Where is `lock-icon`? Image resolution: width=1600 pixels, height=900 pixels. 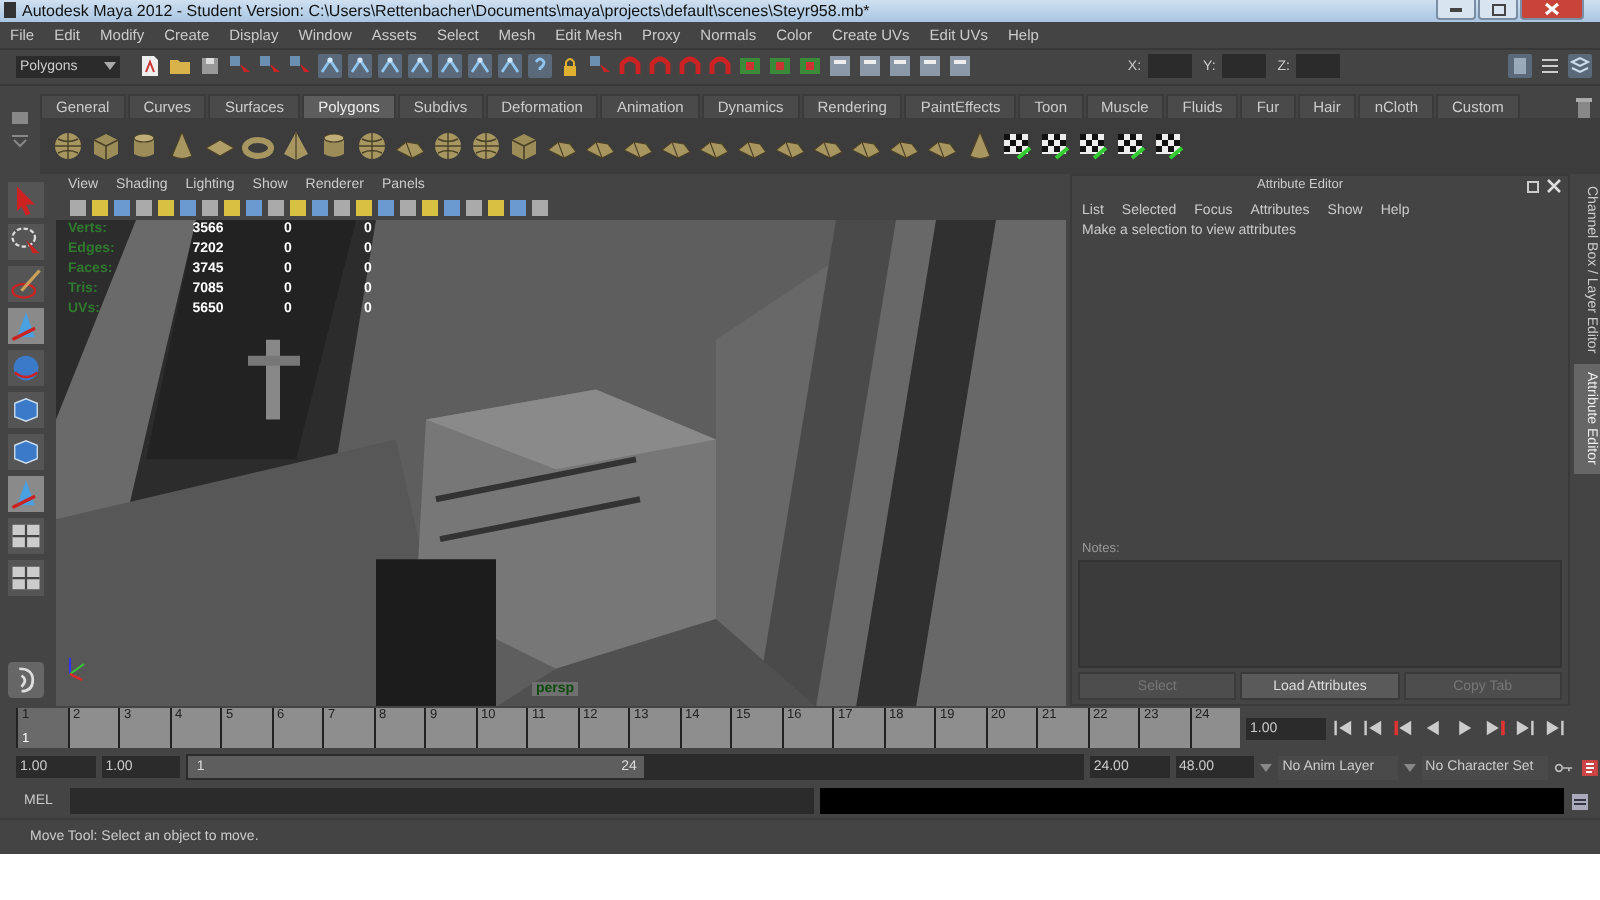 lock-icon is located at coordinates (570, 66).